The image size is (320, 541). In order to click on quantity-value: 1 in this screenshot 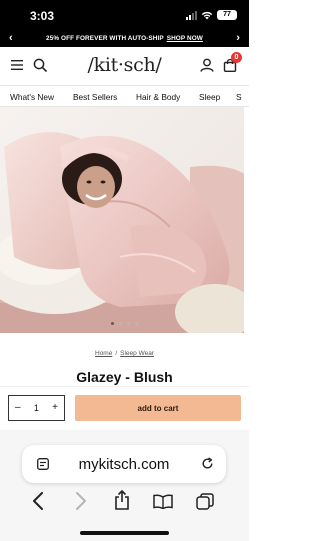, I will do `click(36, 408)`.